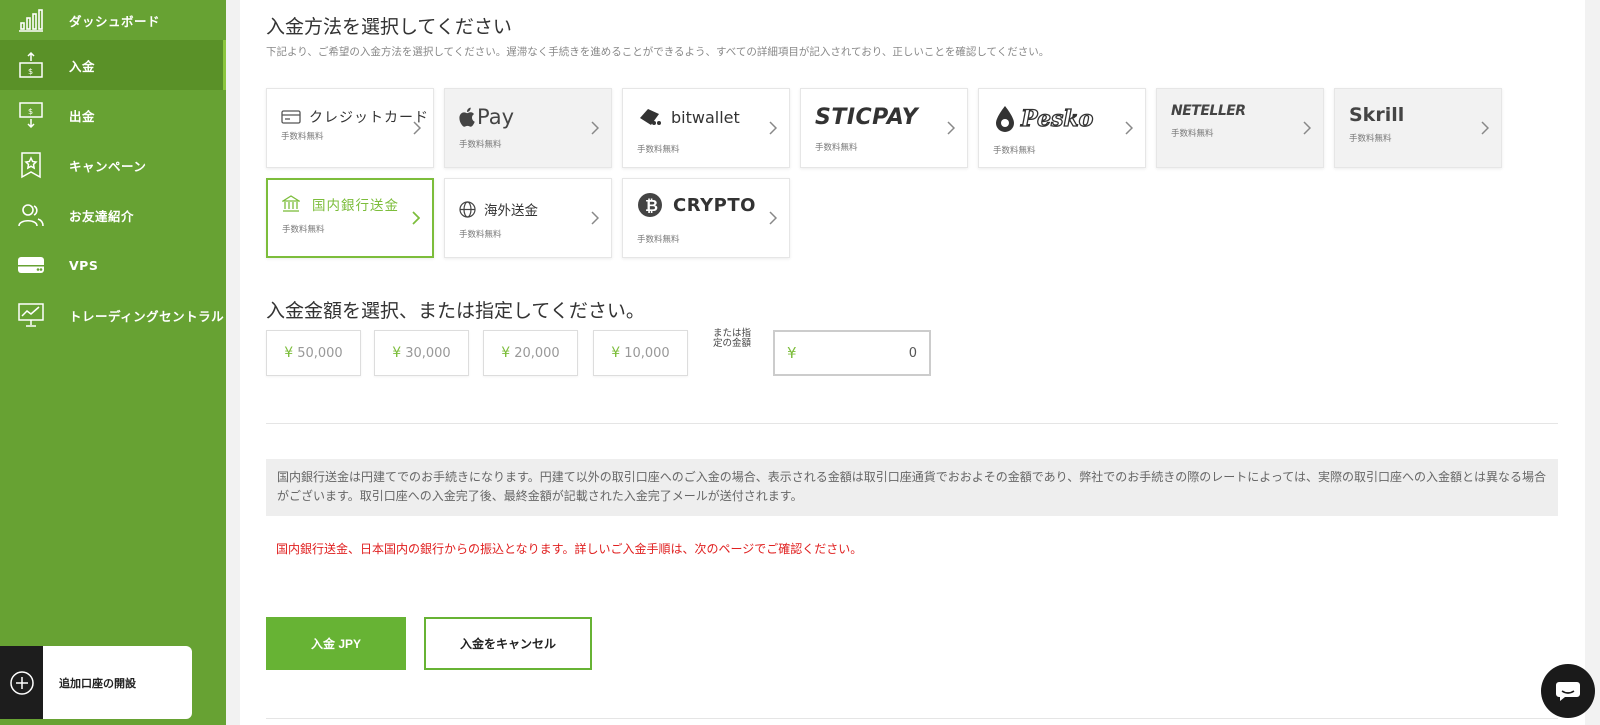  What do you see at coordinates (508, 643) in the screenshot?
I see `cancel-deposit-button: 入金をキャンセル` at bounding box center [508, 643].